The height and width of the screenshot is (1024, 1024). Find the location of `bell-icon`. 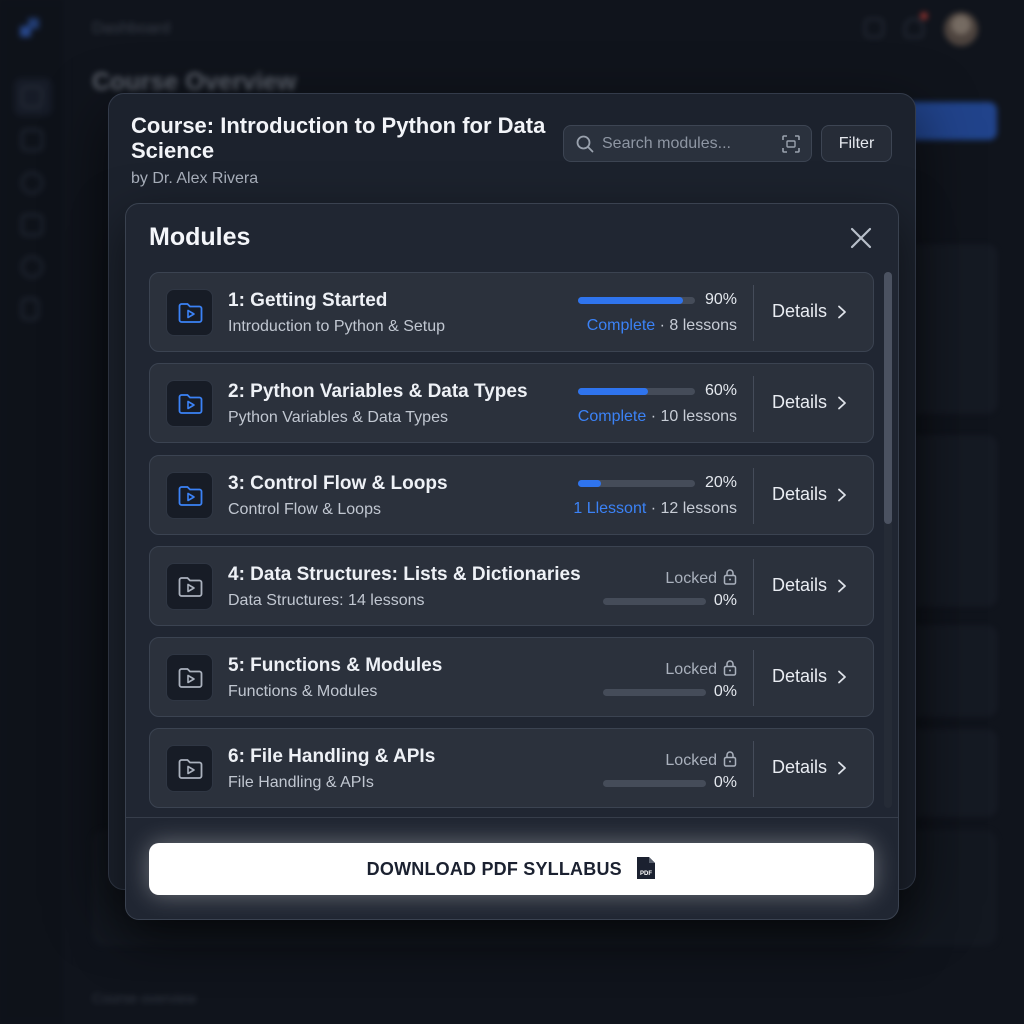

bell-icon is located at coordinates (914, 28).